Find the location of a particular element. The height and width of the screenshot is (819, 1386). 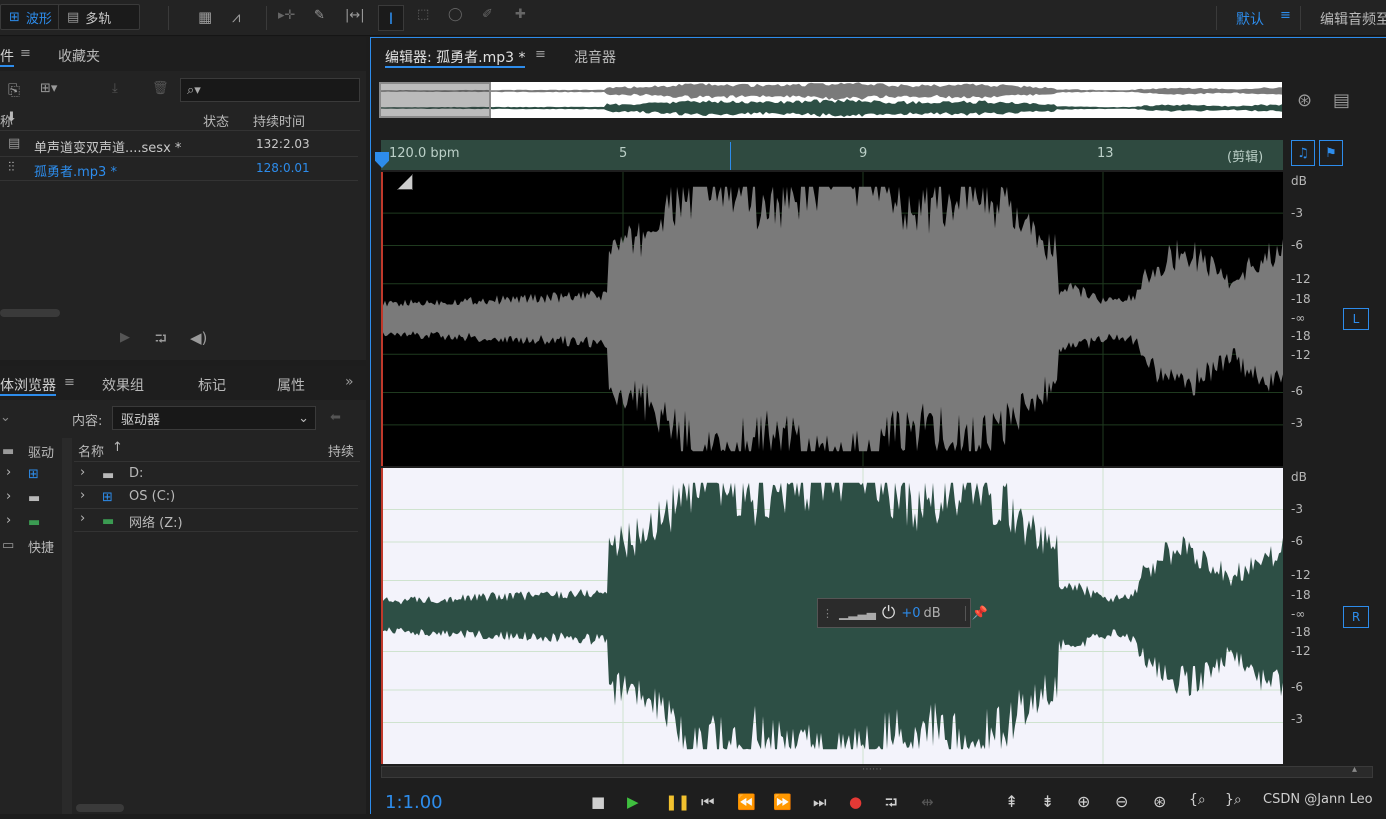

tab-effects-rack: 效果组 is located at coordinates (123, 385).